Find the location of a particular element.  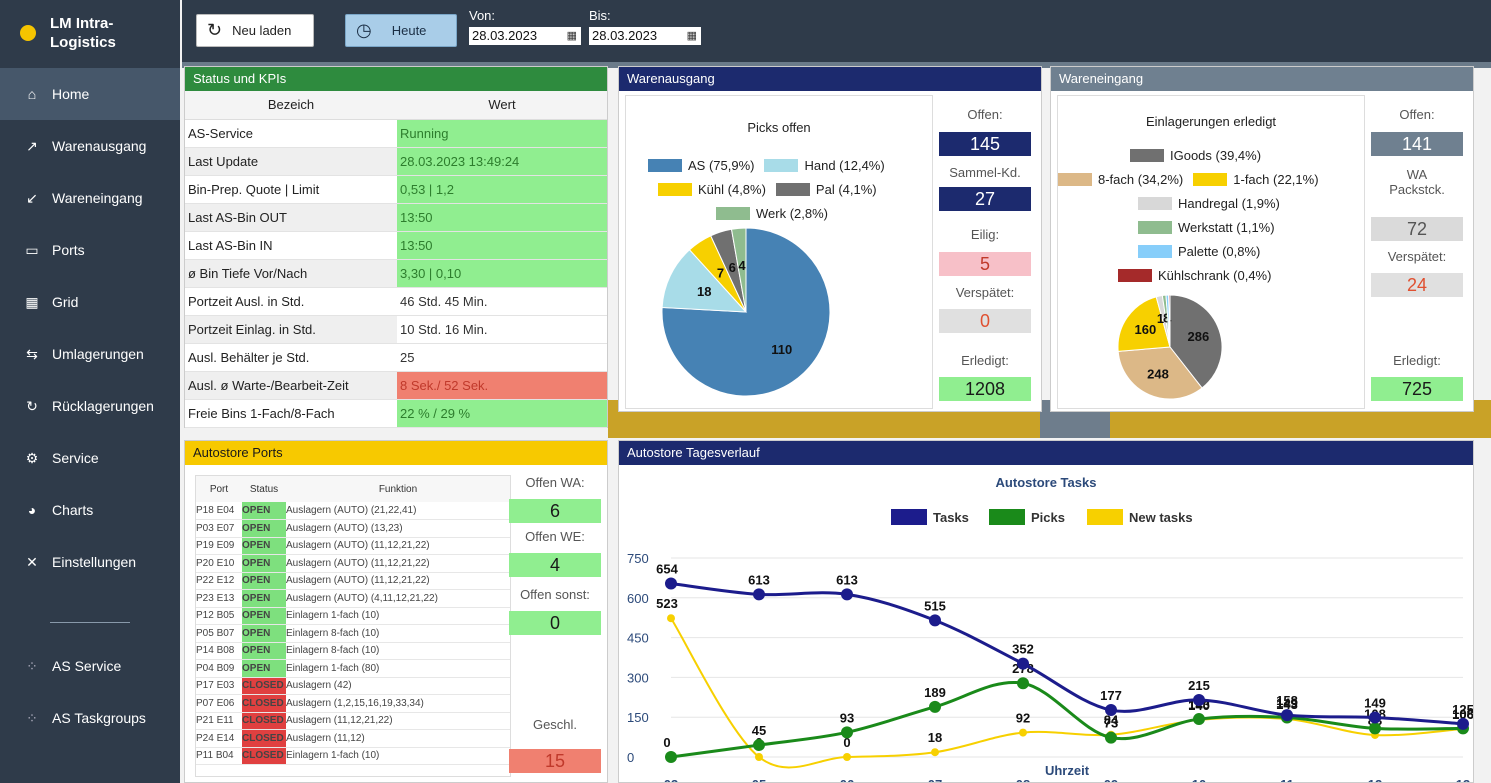

port-row: P05 B07 OPEN Einlagern 8-fach (10) is located at coordinates (353, 633).